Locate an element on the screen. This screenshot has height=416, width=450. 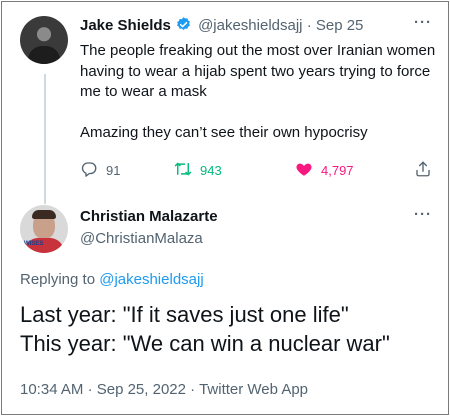
replying-to-prefix: Replying to is located at coordinates (58, 279).